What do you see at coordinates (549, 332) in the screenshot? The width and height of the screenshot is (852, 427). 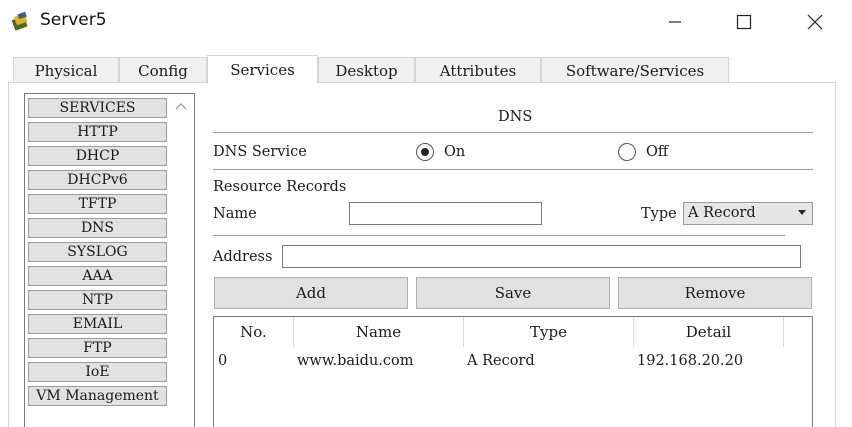 I see `table-header-type: Type` at bounding box center [549, 332].